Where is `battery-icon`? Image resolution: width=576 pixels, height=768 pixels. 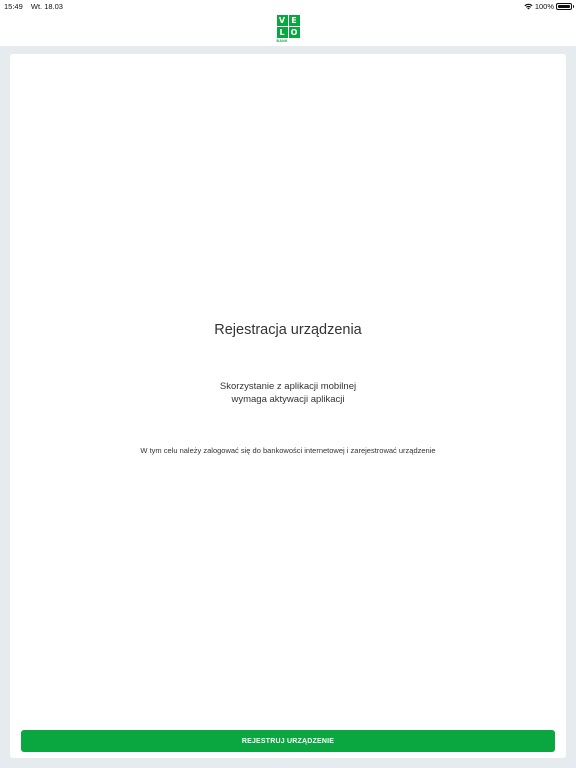 battery-icon is located at coordinates (565, 6).